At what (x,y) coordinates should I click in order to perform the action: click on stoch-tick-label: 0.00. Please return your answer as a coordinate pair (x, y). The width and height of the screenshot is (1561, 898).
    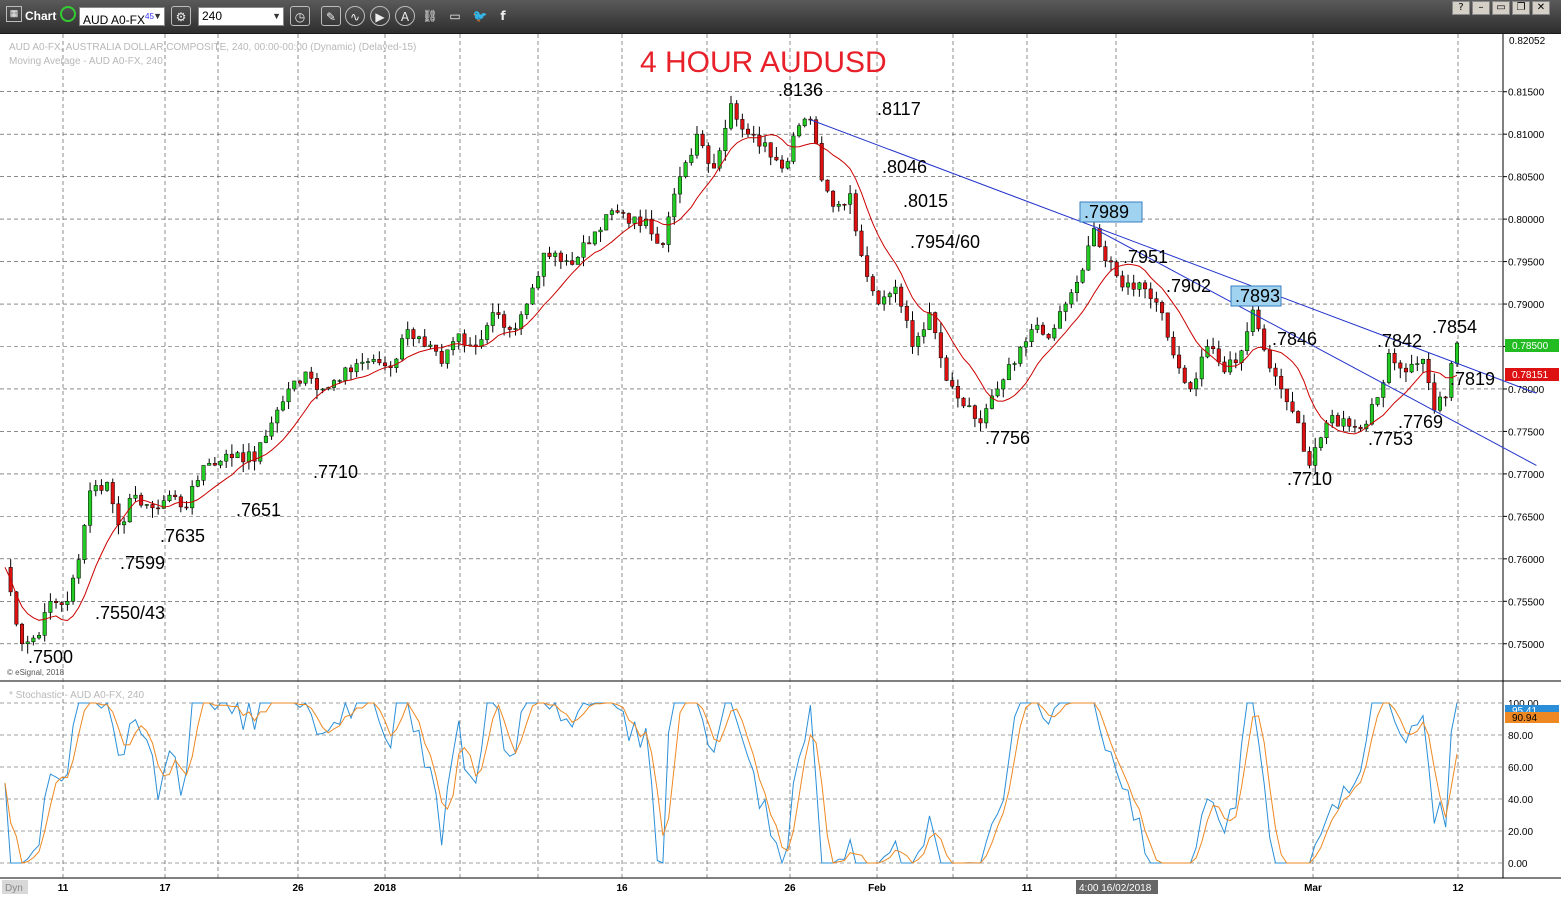
    Looking at the image, I should click on (1518, 864).